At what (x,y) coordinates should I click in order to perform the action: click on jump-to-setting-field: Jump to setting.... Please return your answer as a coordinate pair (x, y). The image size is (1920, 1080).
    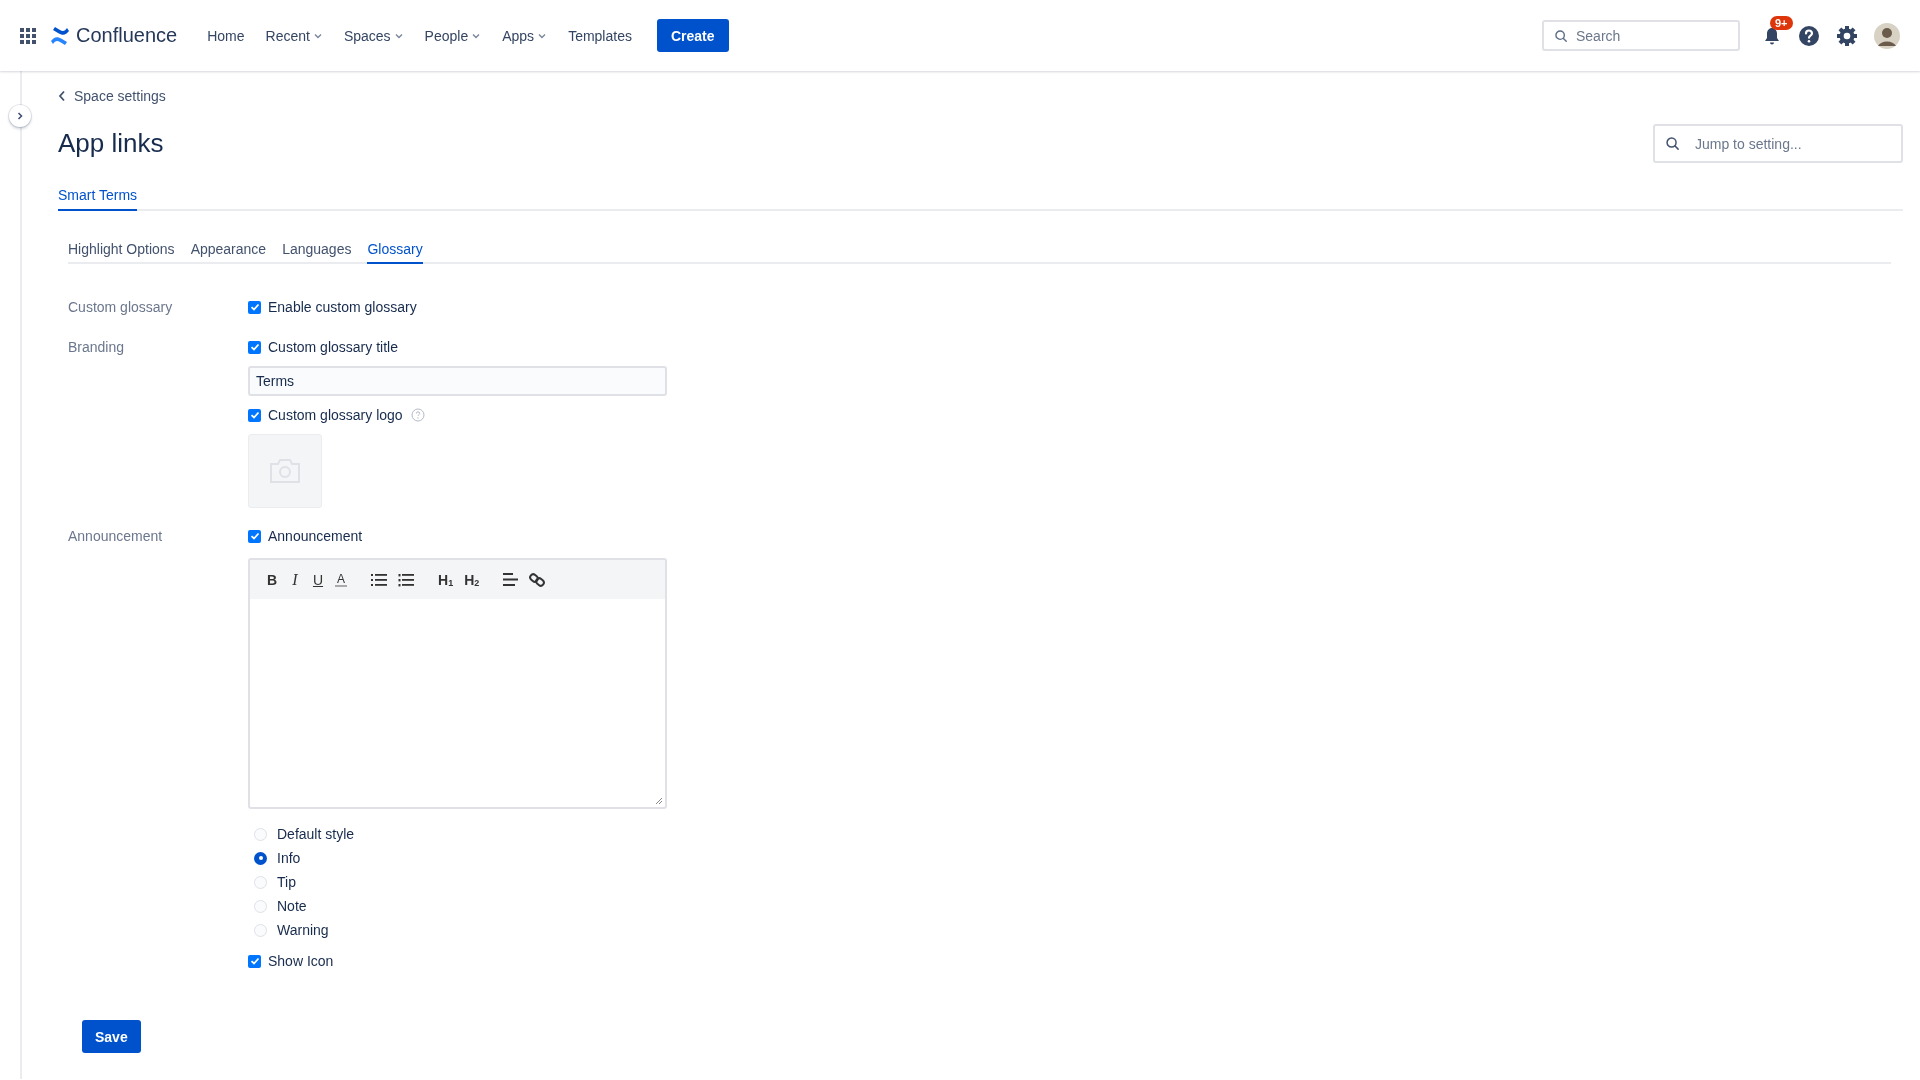
    Looking at the image, I should click on (1778, 143).